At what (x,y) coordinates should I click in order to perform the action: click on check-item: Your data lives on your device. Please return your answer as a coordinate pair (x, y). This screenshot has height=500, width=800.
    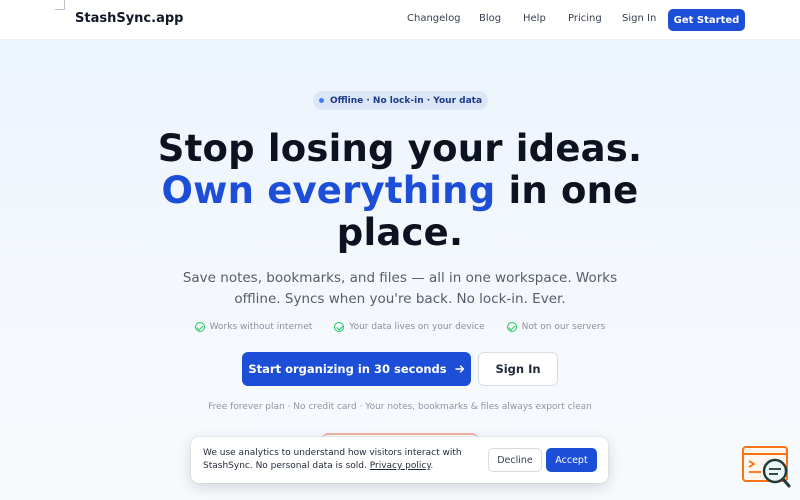
    Looking at the image, I should click on (409, 327).